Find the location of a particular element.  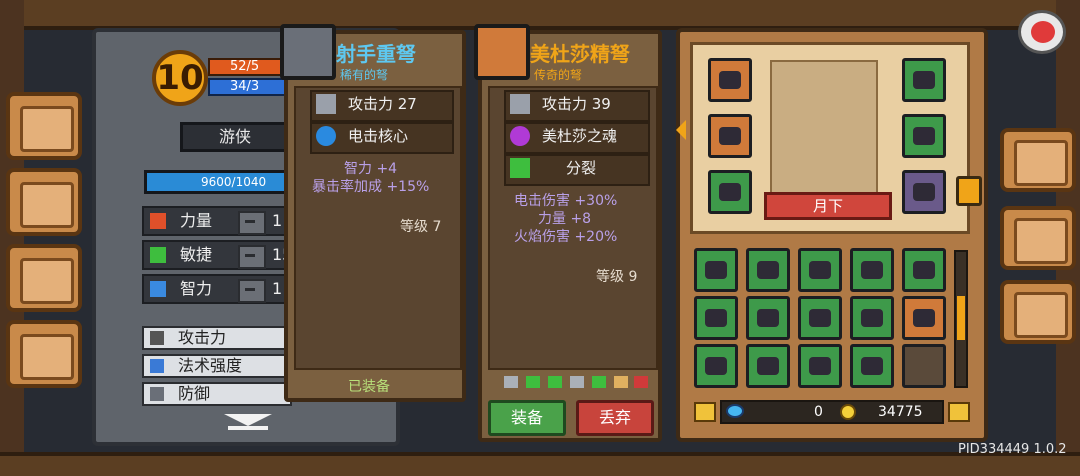

equip-slot-armor is located at coordinates (924, 136).